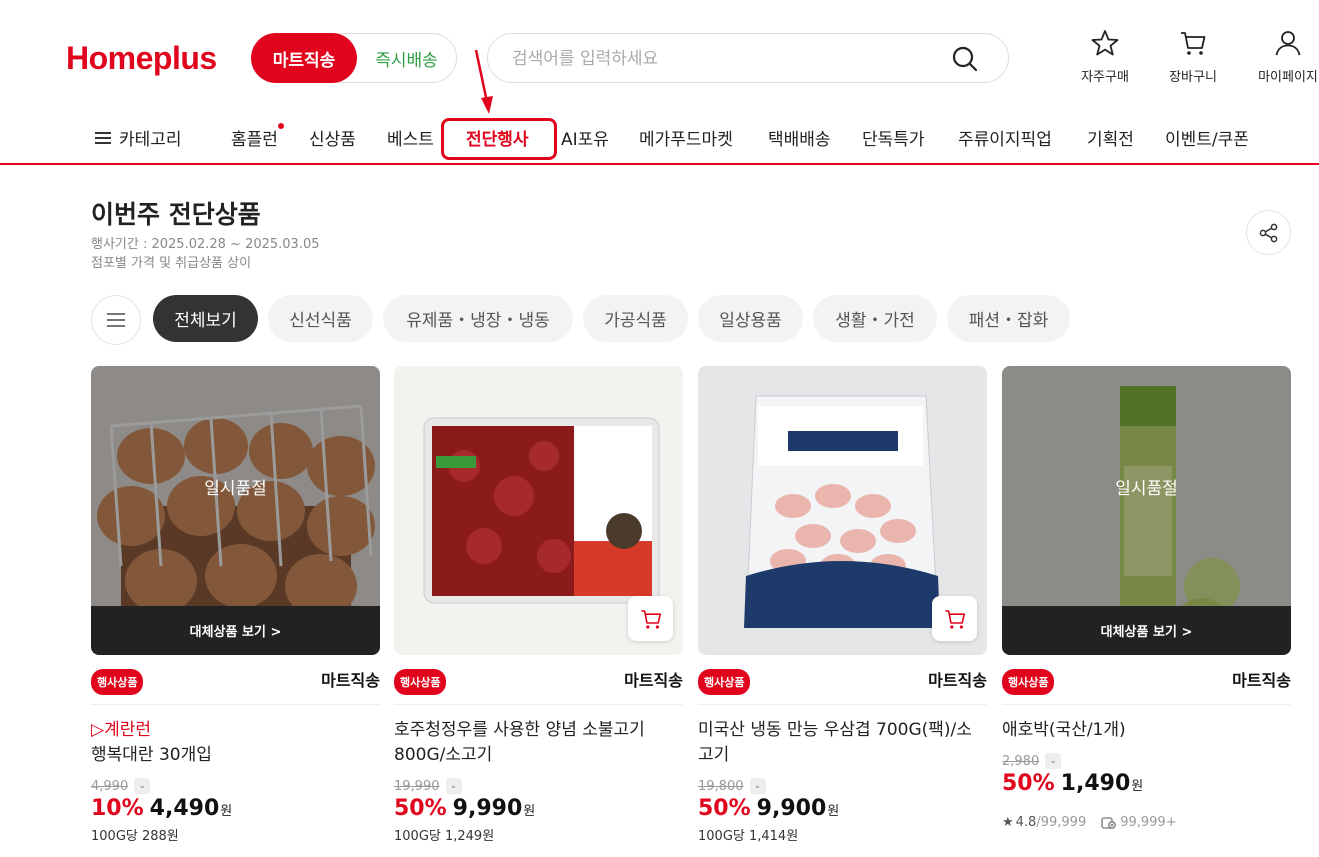 The image size is (1319, 857). What do you see at coordinates (842, 808) in the screenshot?
I see `sale-price: 50% 9,900 원` at bounding box center [842, 808].